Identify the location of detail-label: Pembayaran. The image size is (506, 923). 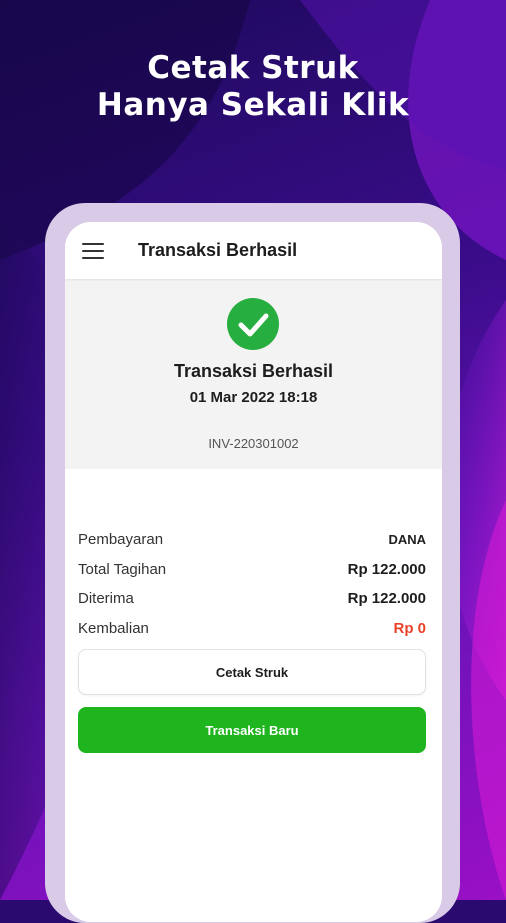
(121, 540).